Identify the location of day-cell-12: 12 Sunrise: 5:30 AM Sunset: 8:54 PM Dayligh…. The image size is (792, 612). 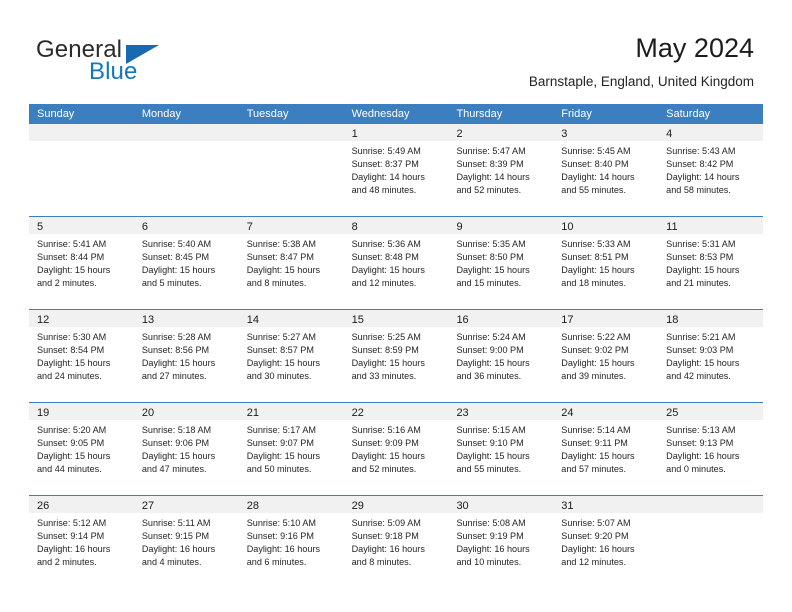
(81, 356).